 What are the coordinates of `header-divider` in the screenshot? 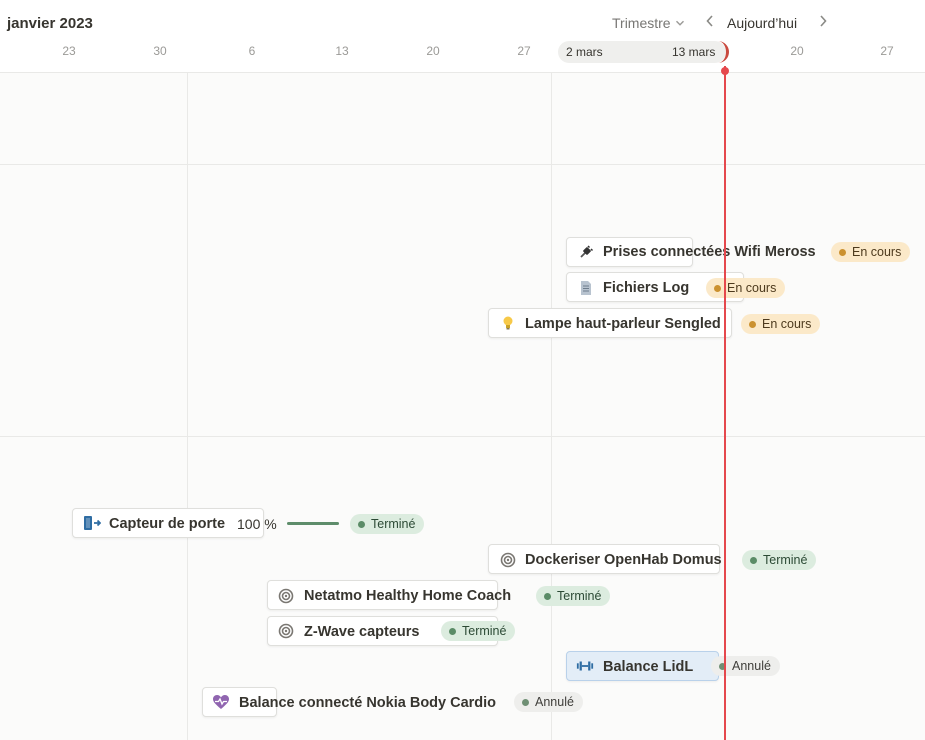 It's located at (462, 72).